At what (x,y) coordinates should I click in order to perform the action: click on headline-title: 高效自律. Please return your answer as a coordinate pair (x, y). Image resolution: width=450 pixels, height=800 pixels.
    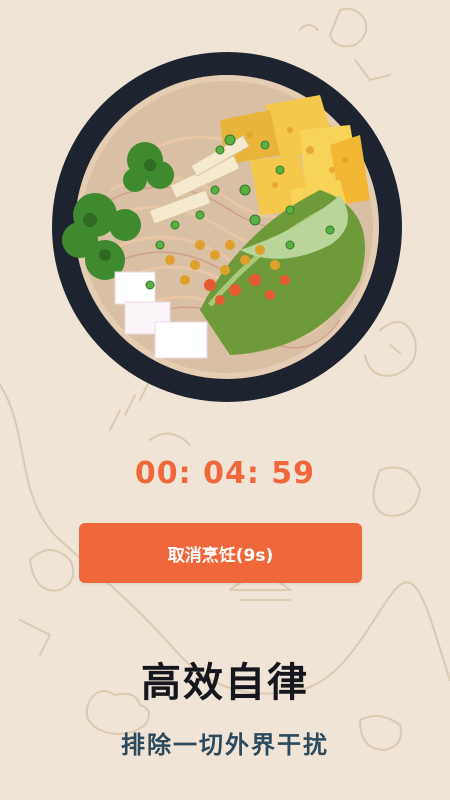
    Looking at the image, I should click on (225, 683).